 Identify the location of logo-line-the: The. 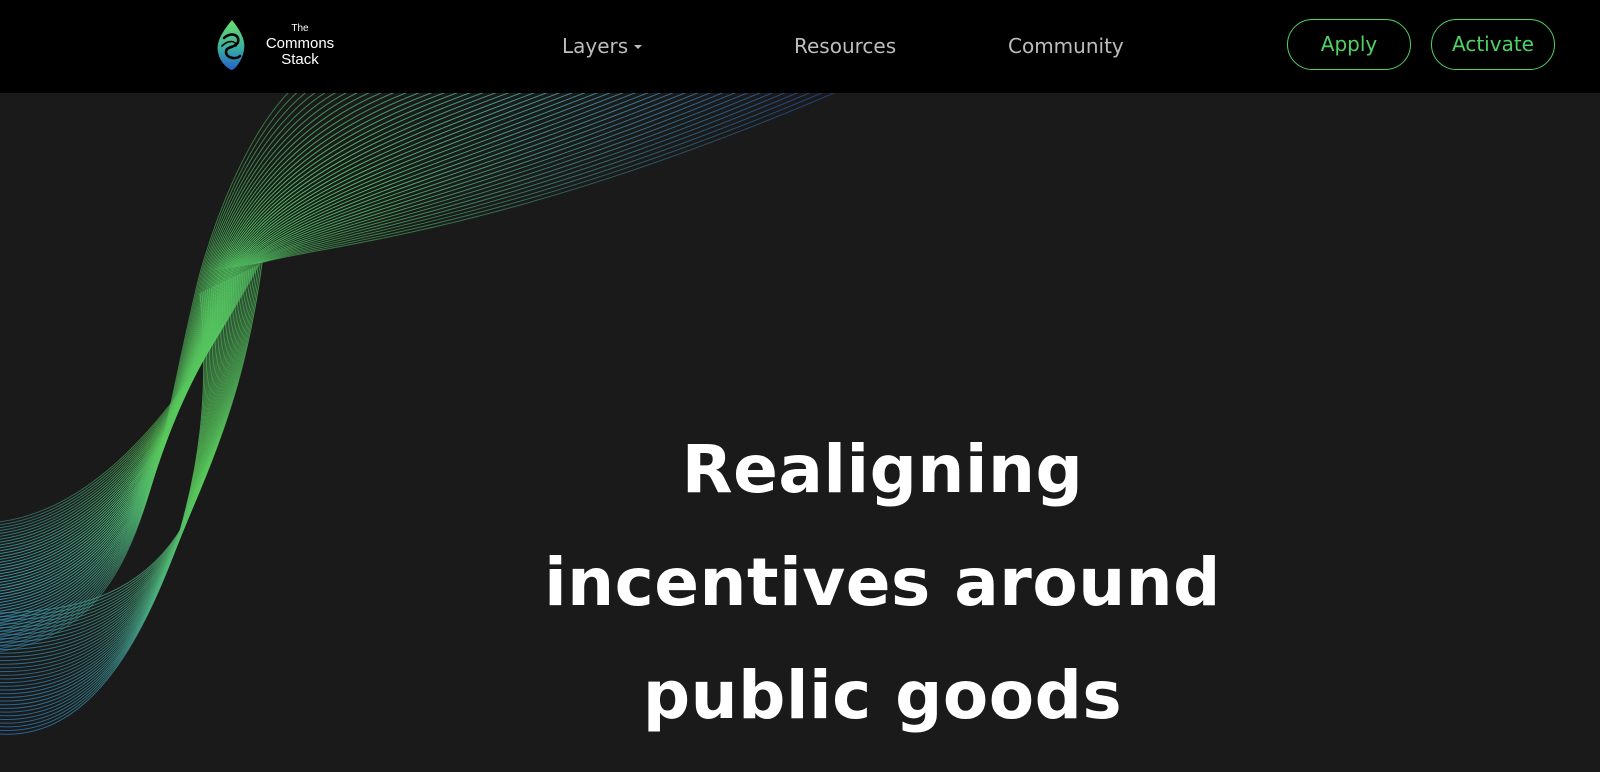
(300, 28).